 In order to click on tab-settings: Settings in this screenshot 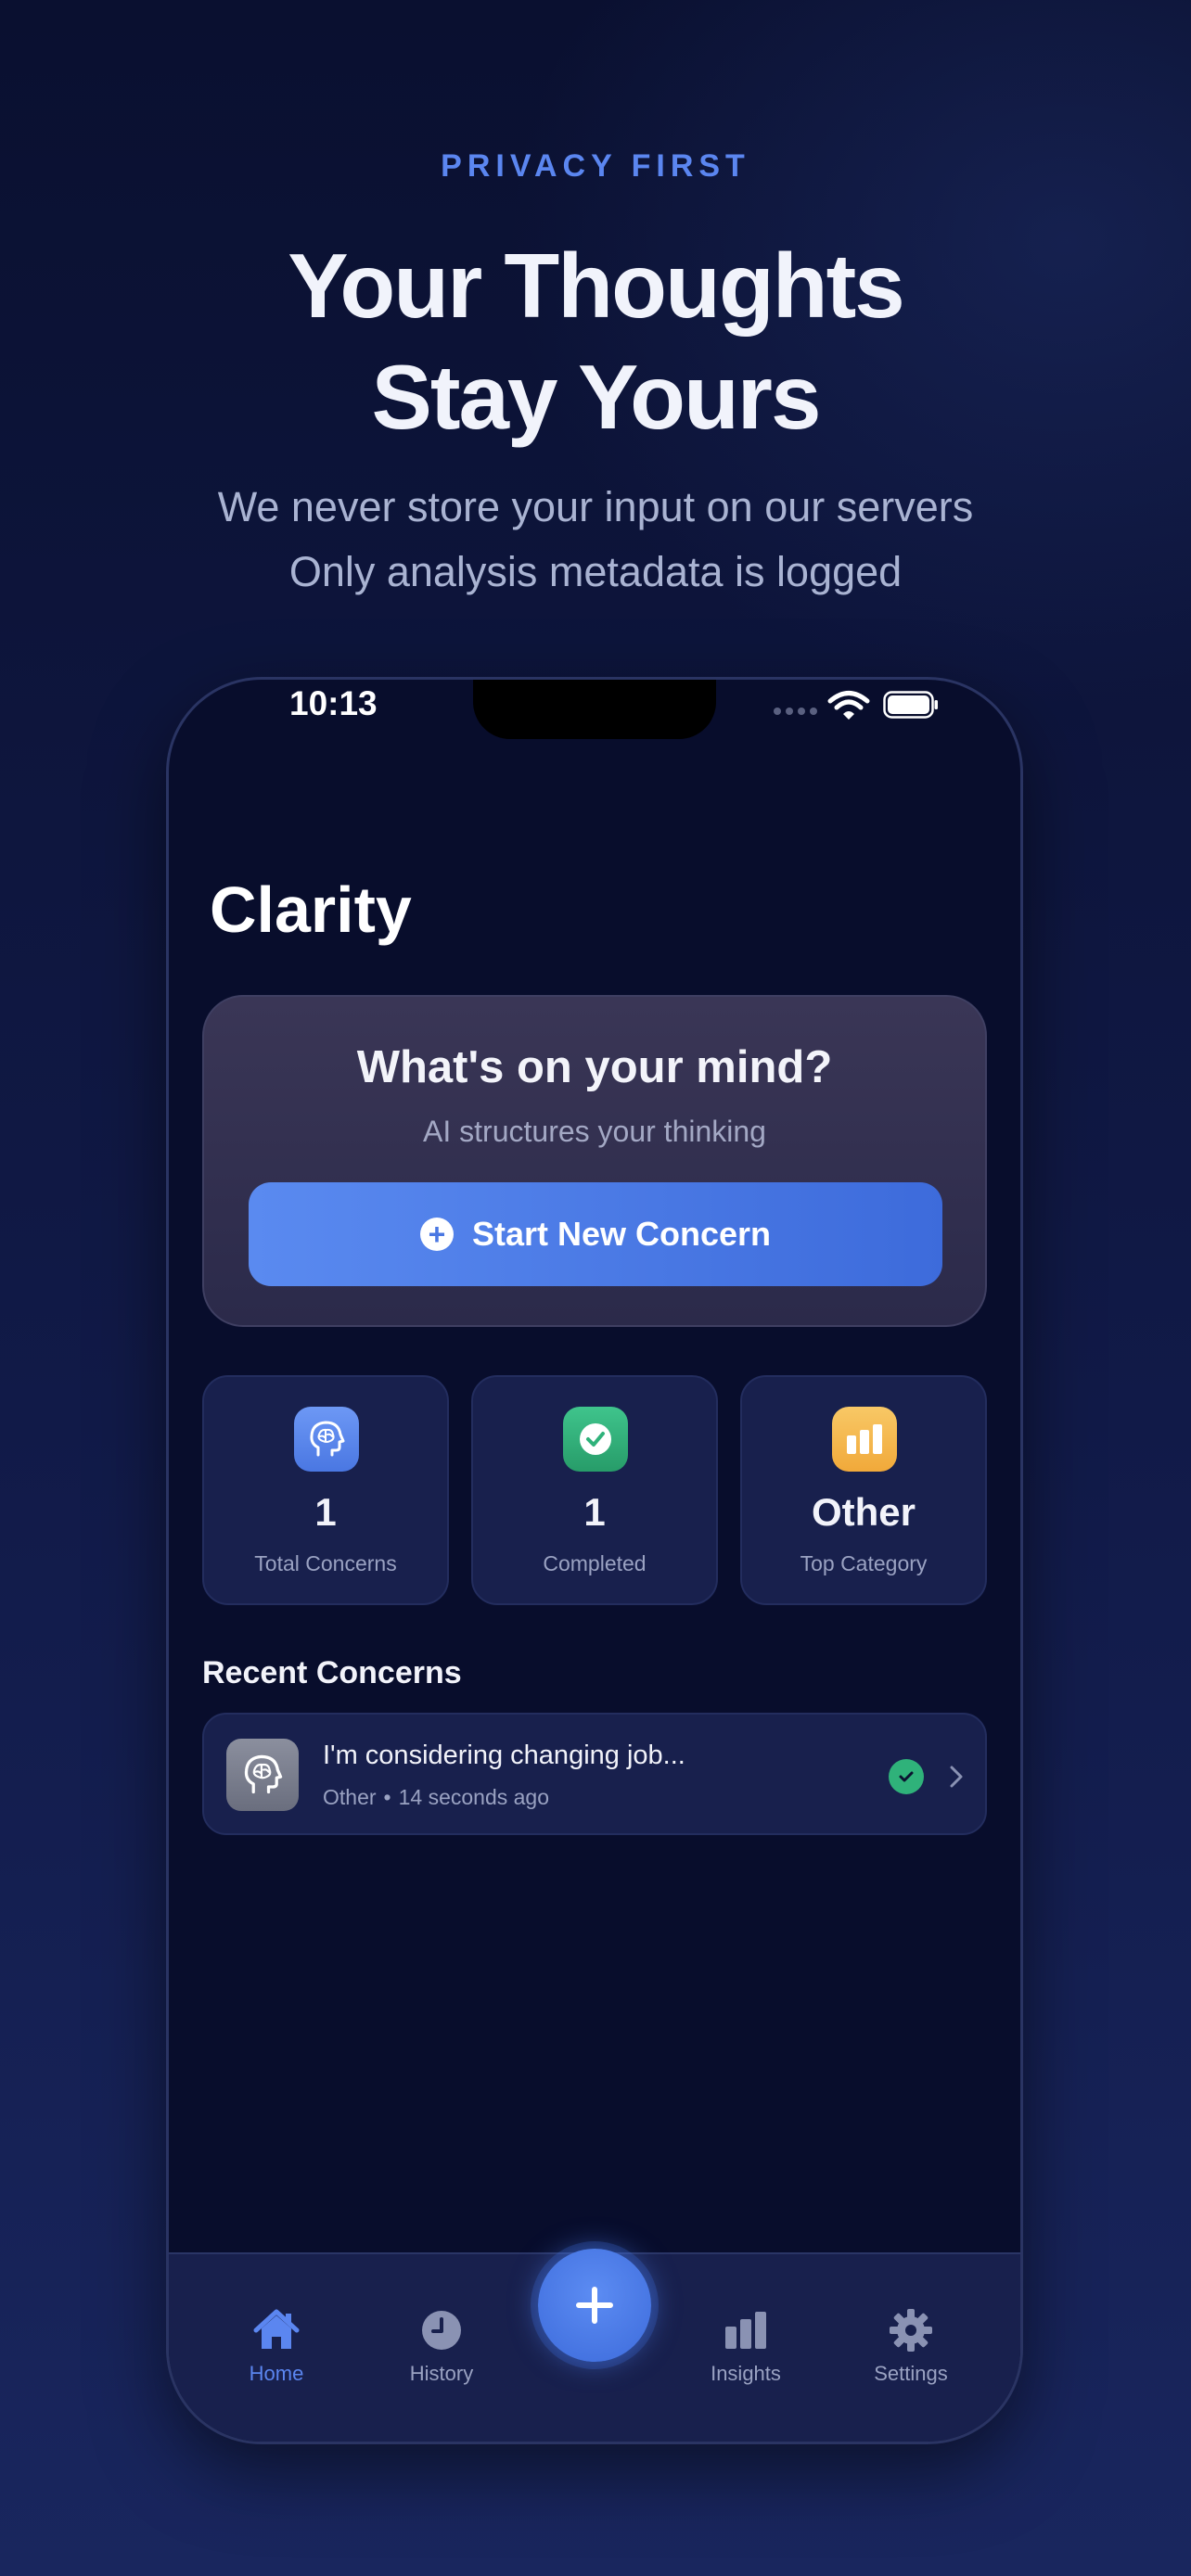, I will do `click(911, 2346)`.